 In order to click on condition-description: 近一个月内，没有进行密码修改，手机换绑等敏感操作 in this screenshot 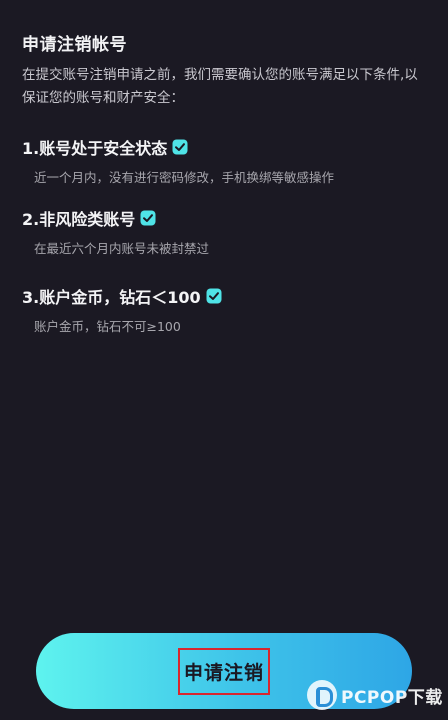, I will do `click(184, 177)`.